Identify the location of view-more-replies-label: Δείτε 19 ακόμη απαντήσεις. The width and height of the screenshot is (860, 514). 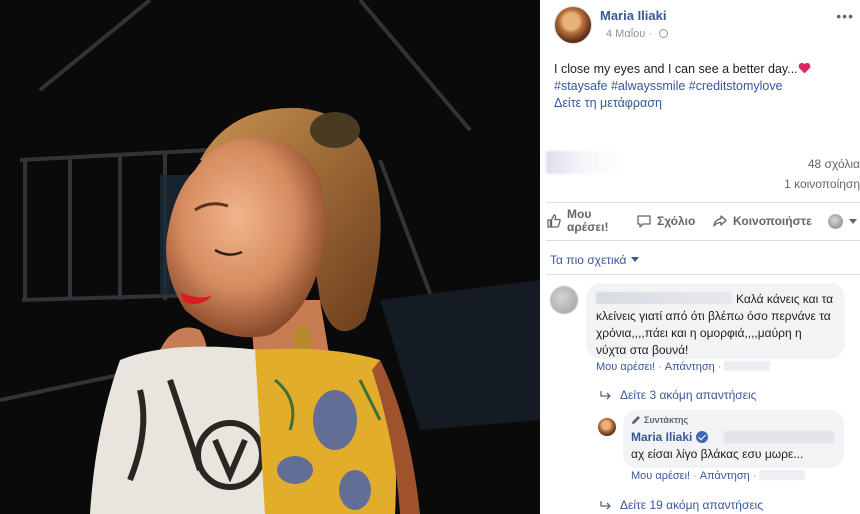
(692, 505).